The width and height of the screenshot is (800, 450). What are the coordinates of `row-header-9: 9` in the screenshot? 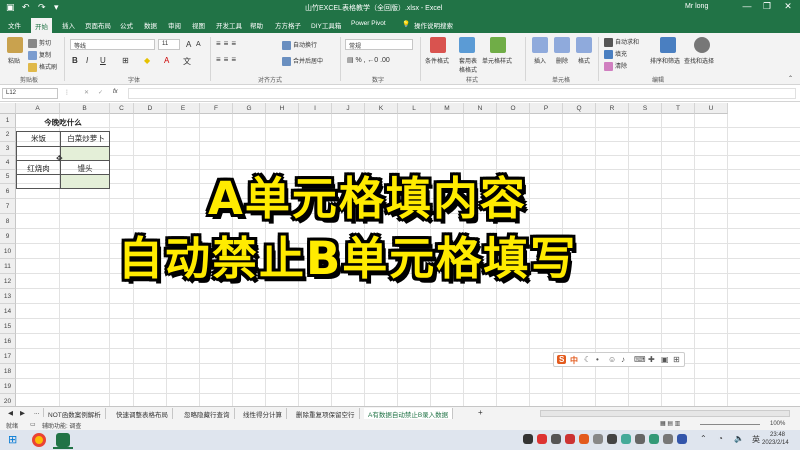 It's located at (8, 236).